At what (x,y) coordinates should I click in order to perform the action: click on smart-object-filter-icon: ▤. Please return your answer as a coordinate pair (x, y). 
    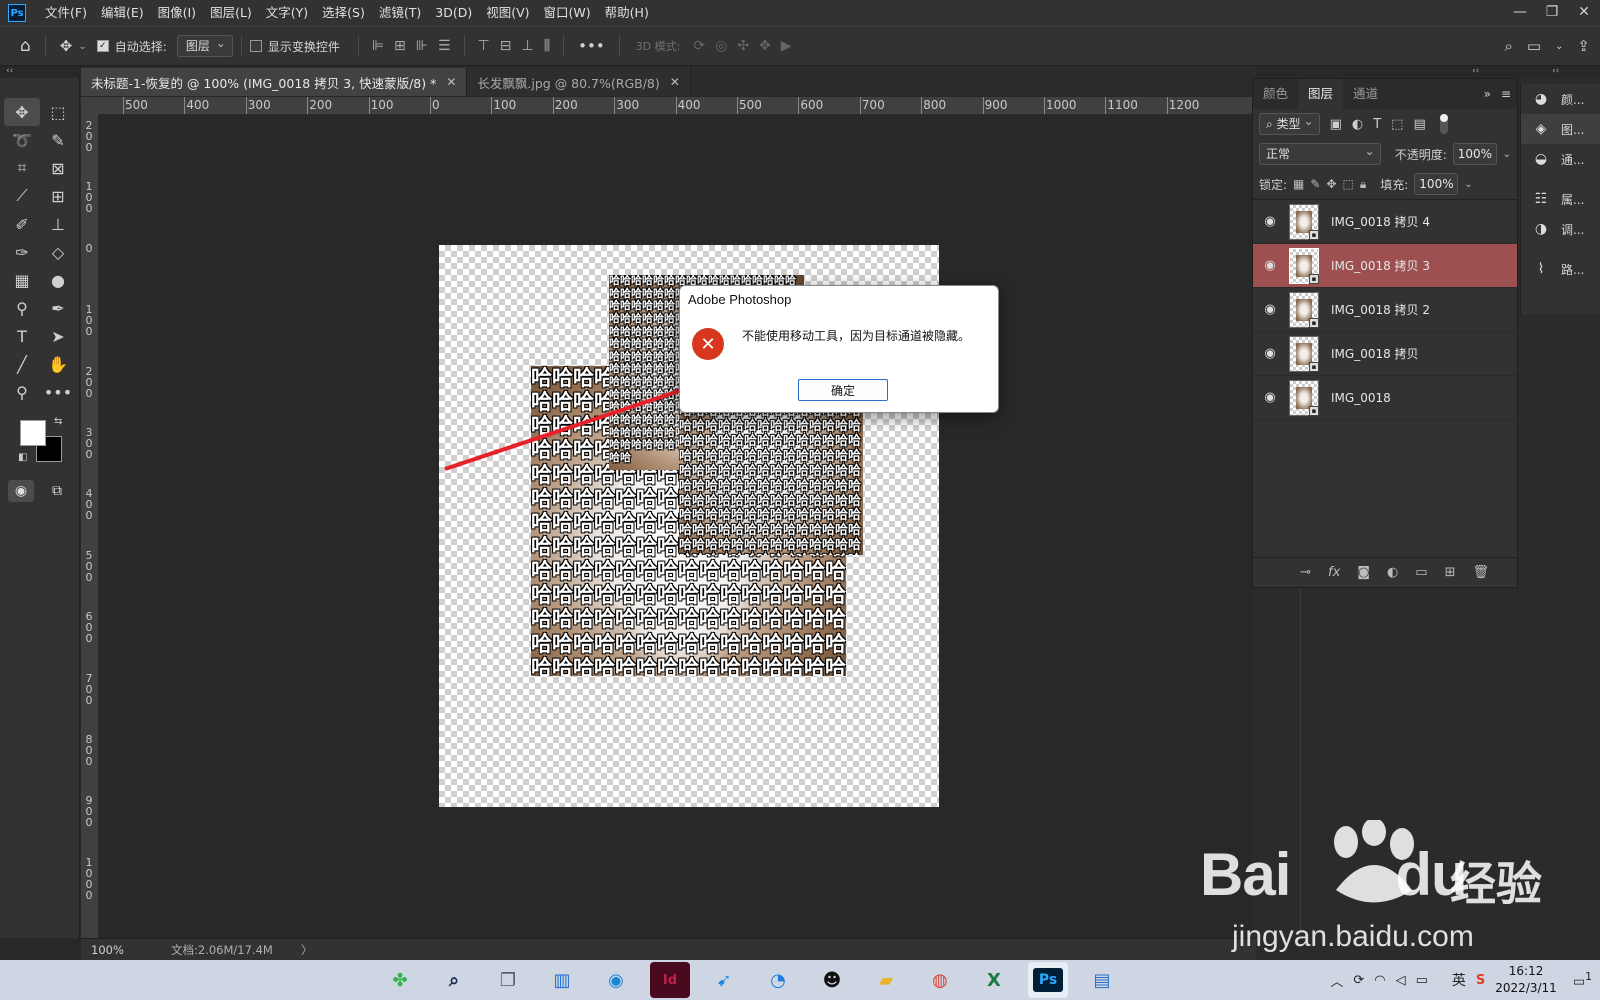
    Looking at the image, I should click on (1419, 124).